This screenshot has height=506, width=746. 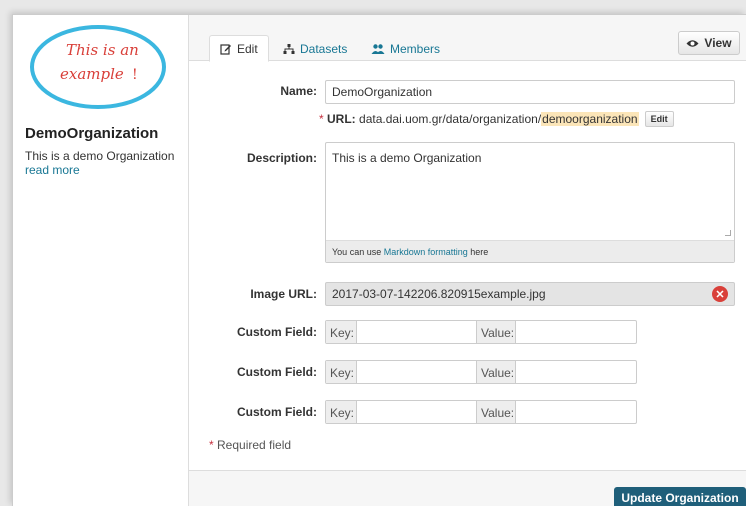 What do you see at coordinates (530, 92) in the screenshot?
I see `name-input` at bounding box center [530, 92].